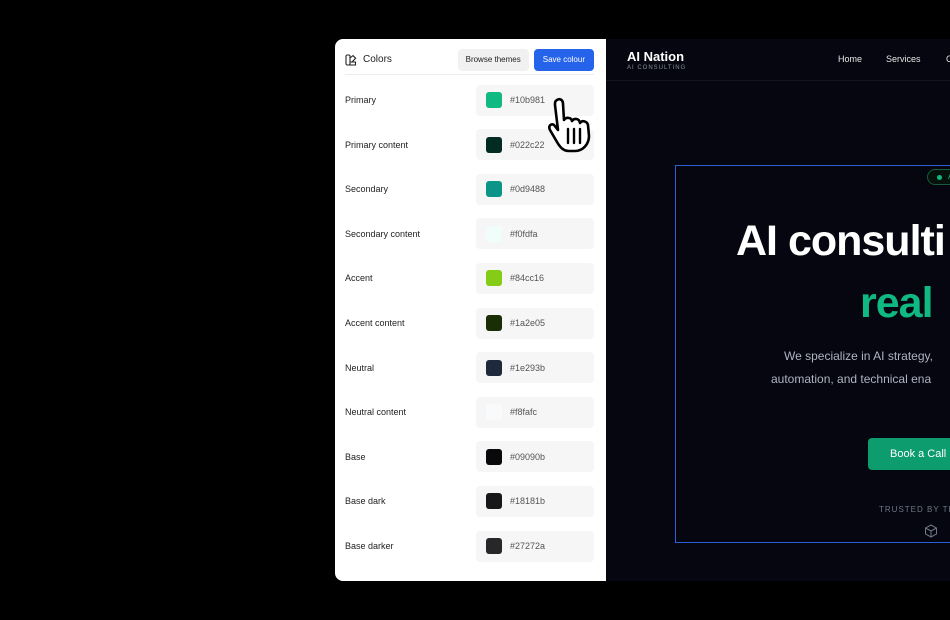 This screenshot has width=950, height=620. I want to click on color-hex-value: #84cc16, so click(527, 278).